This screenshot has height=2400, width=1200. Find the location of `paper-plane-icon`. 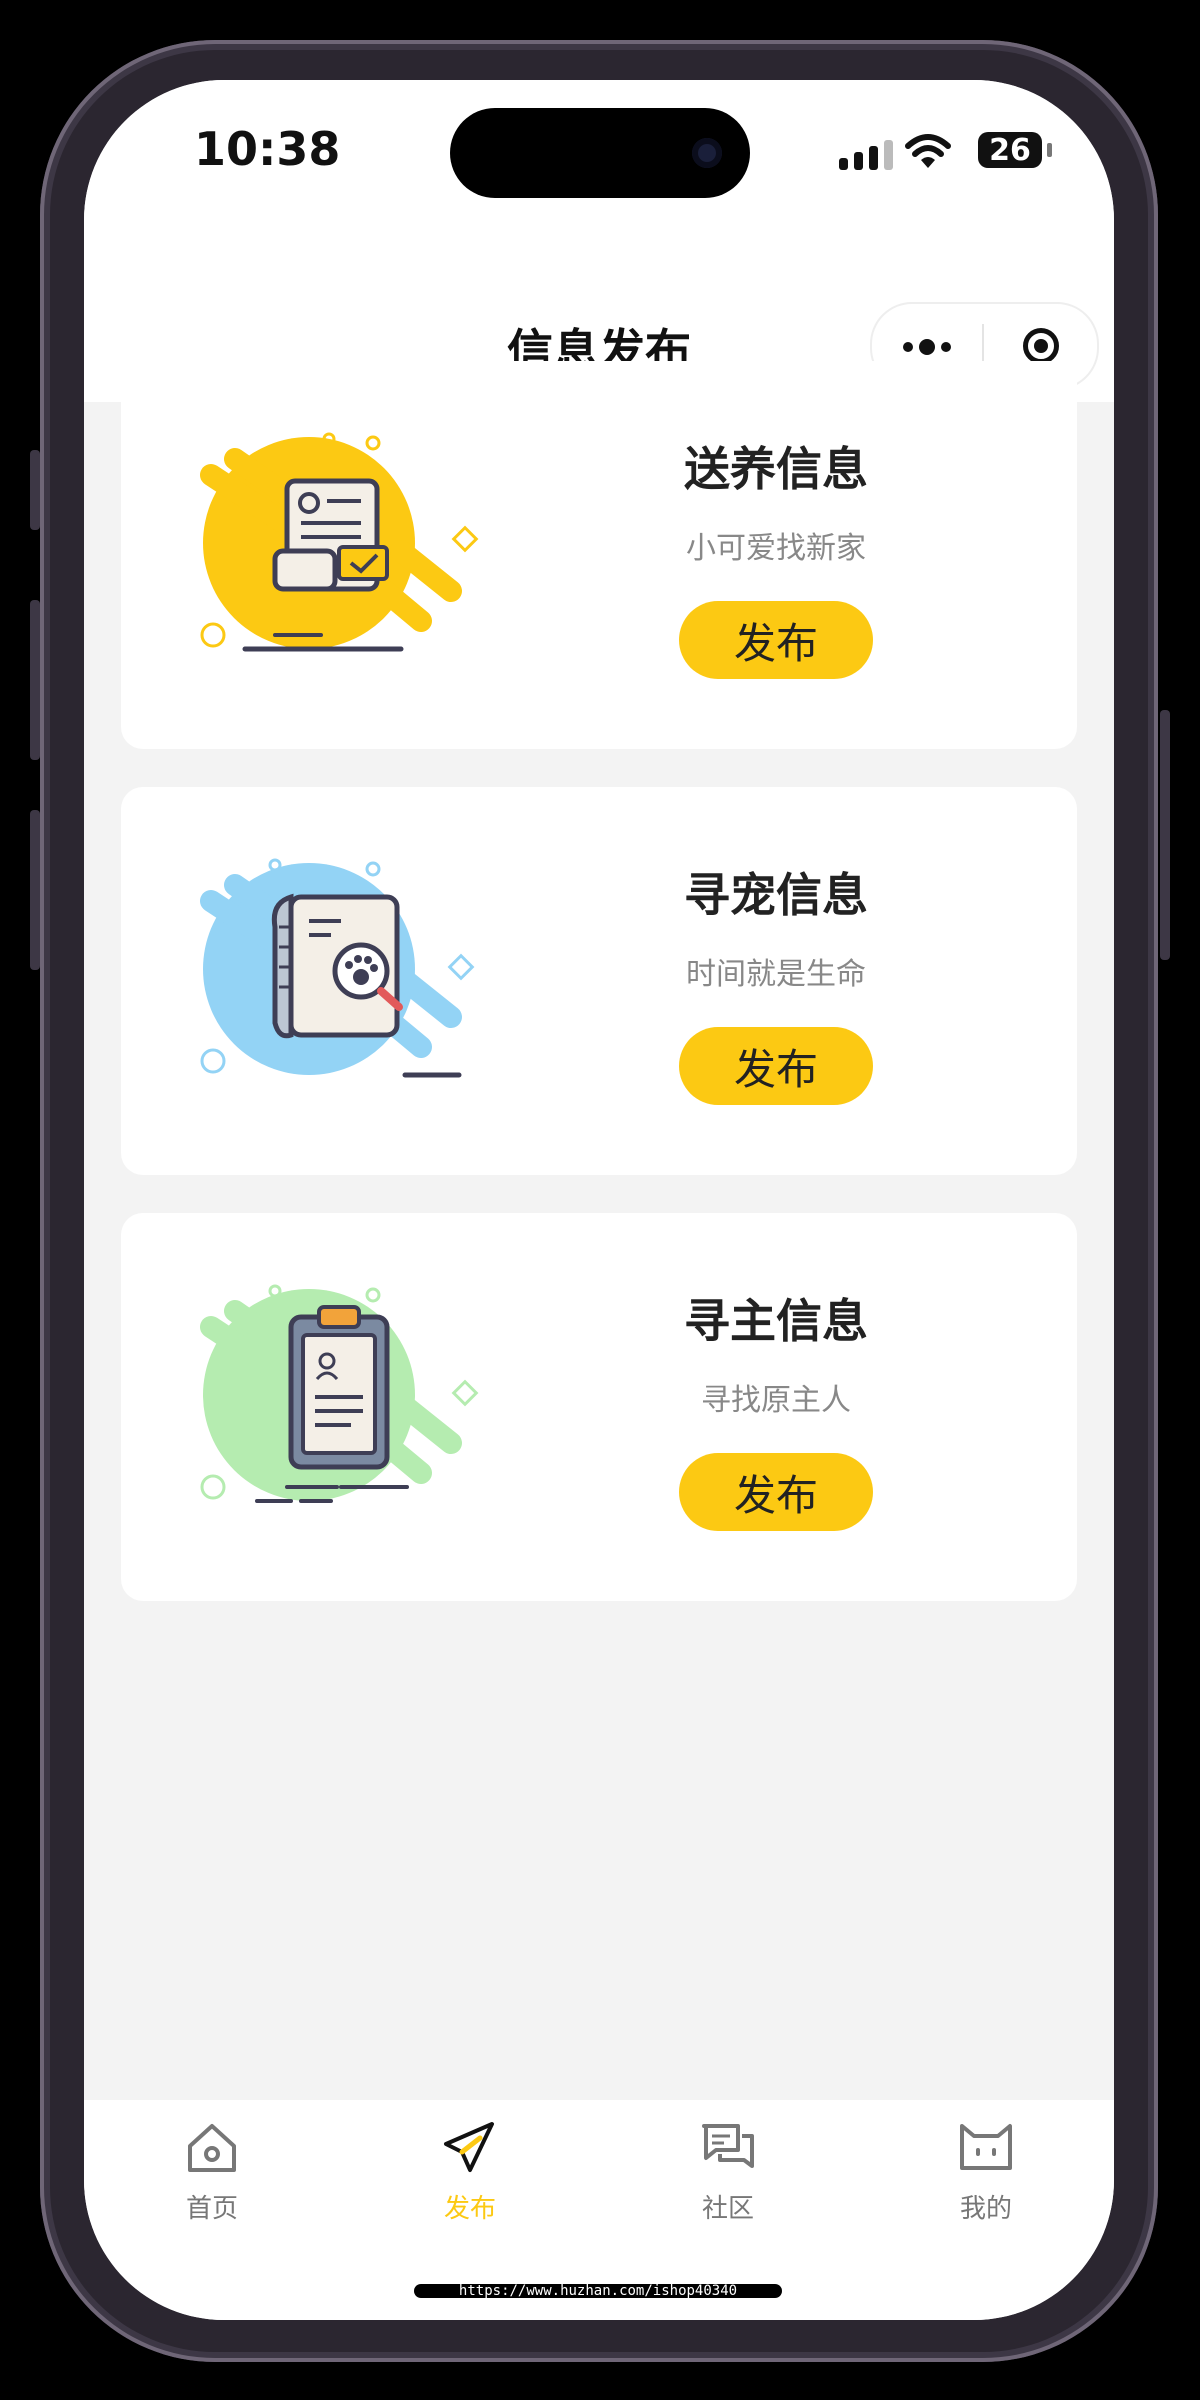

paper-plane-icon is located at coordinates (470, 2150).